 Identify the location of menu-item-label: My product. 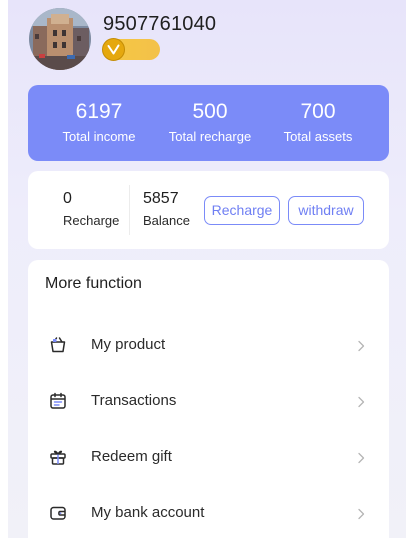
(128, 344).